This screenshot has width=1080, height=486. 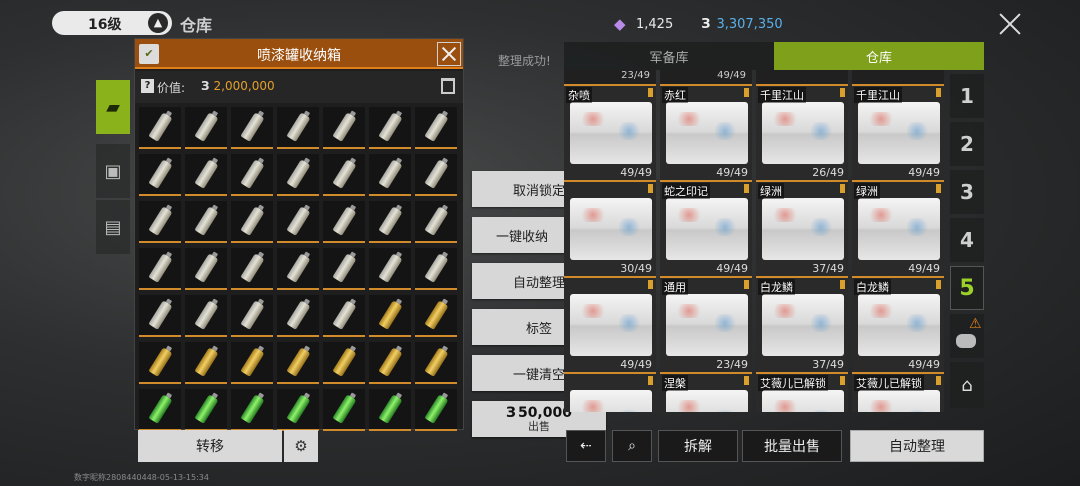 What do you see at coordinates (113, 171) in the screenshot?
I see `category-tab-backpack: ▣` at bounding box center [113, 171].